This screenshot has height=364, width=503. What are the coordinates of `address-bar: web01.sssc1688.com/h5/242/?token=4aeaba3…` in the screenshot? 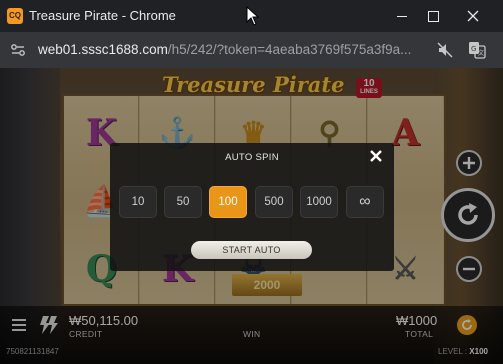 It's located at (251, 50).